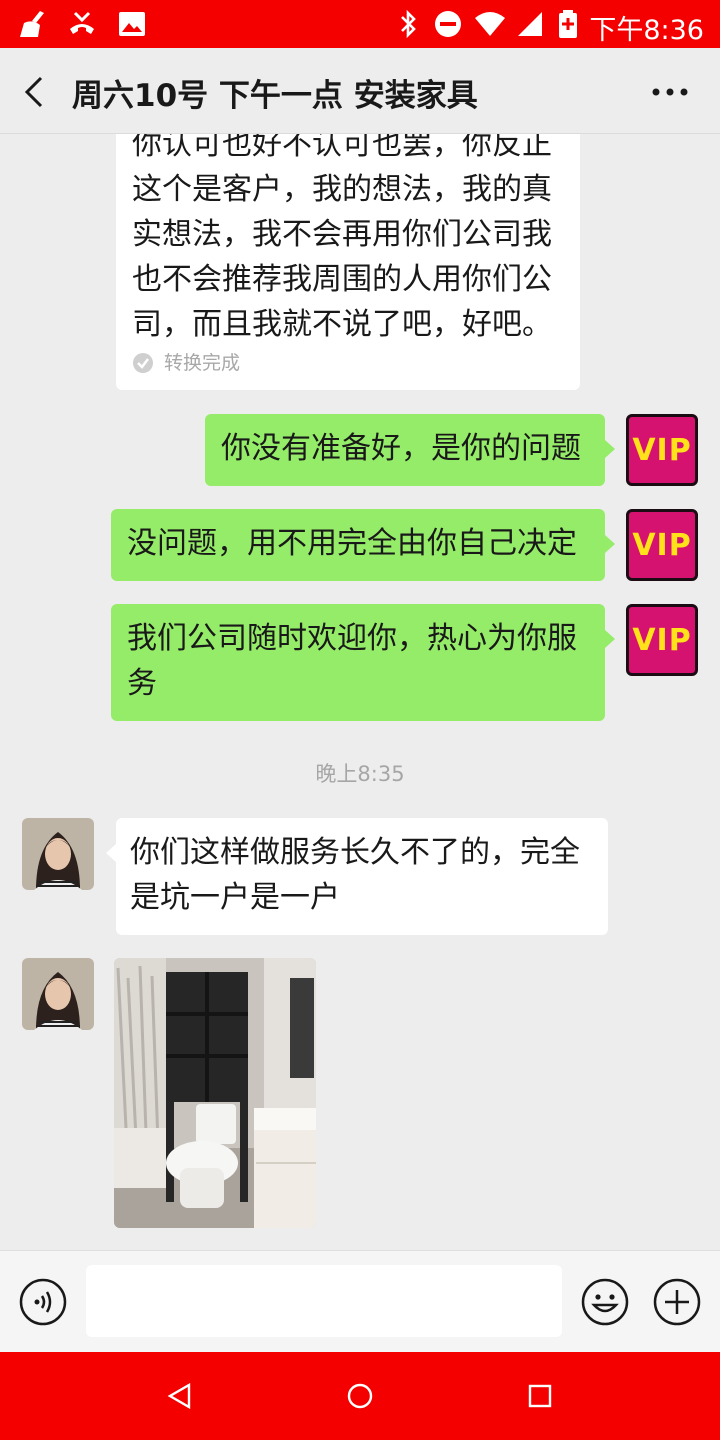 Image resolution: width=720 pixels, height=1440 pixels. Describe the element at coordinates (352, 543) in the screenshot. I see `message-text: 没问题，用不用完全由你自己决定` at that location.